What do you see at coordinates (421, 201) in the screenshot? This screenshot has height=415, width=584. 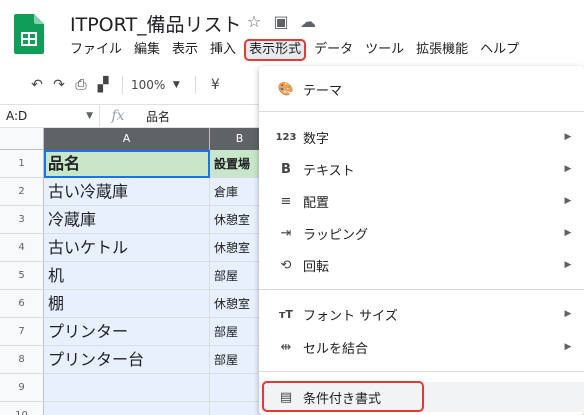 I see `menu-item-alignment: ≡ 配置 ▶` at bounding box center [421, 201].